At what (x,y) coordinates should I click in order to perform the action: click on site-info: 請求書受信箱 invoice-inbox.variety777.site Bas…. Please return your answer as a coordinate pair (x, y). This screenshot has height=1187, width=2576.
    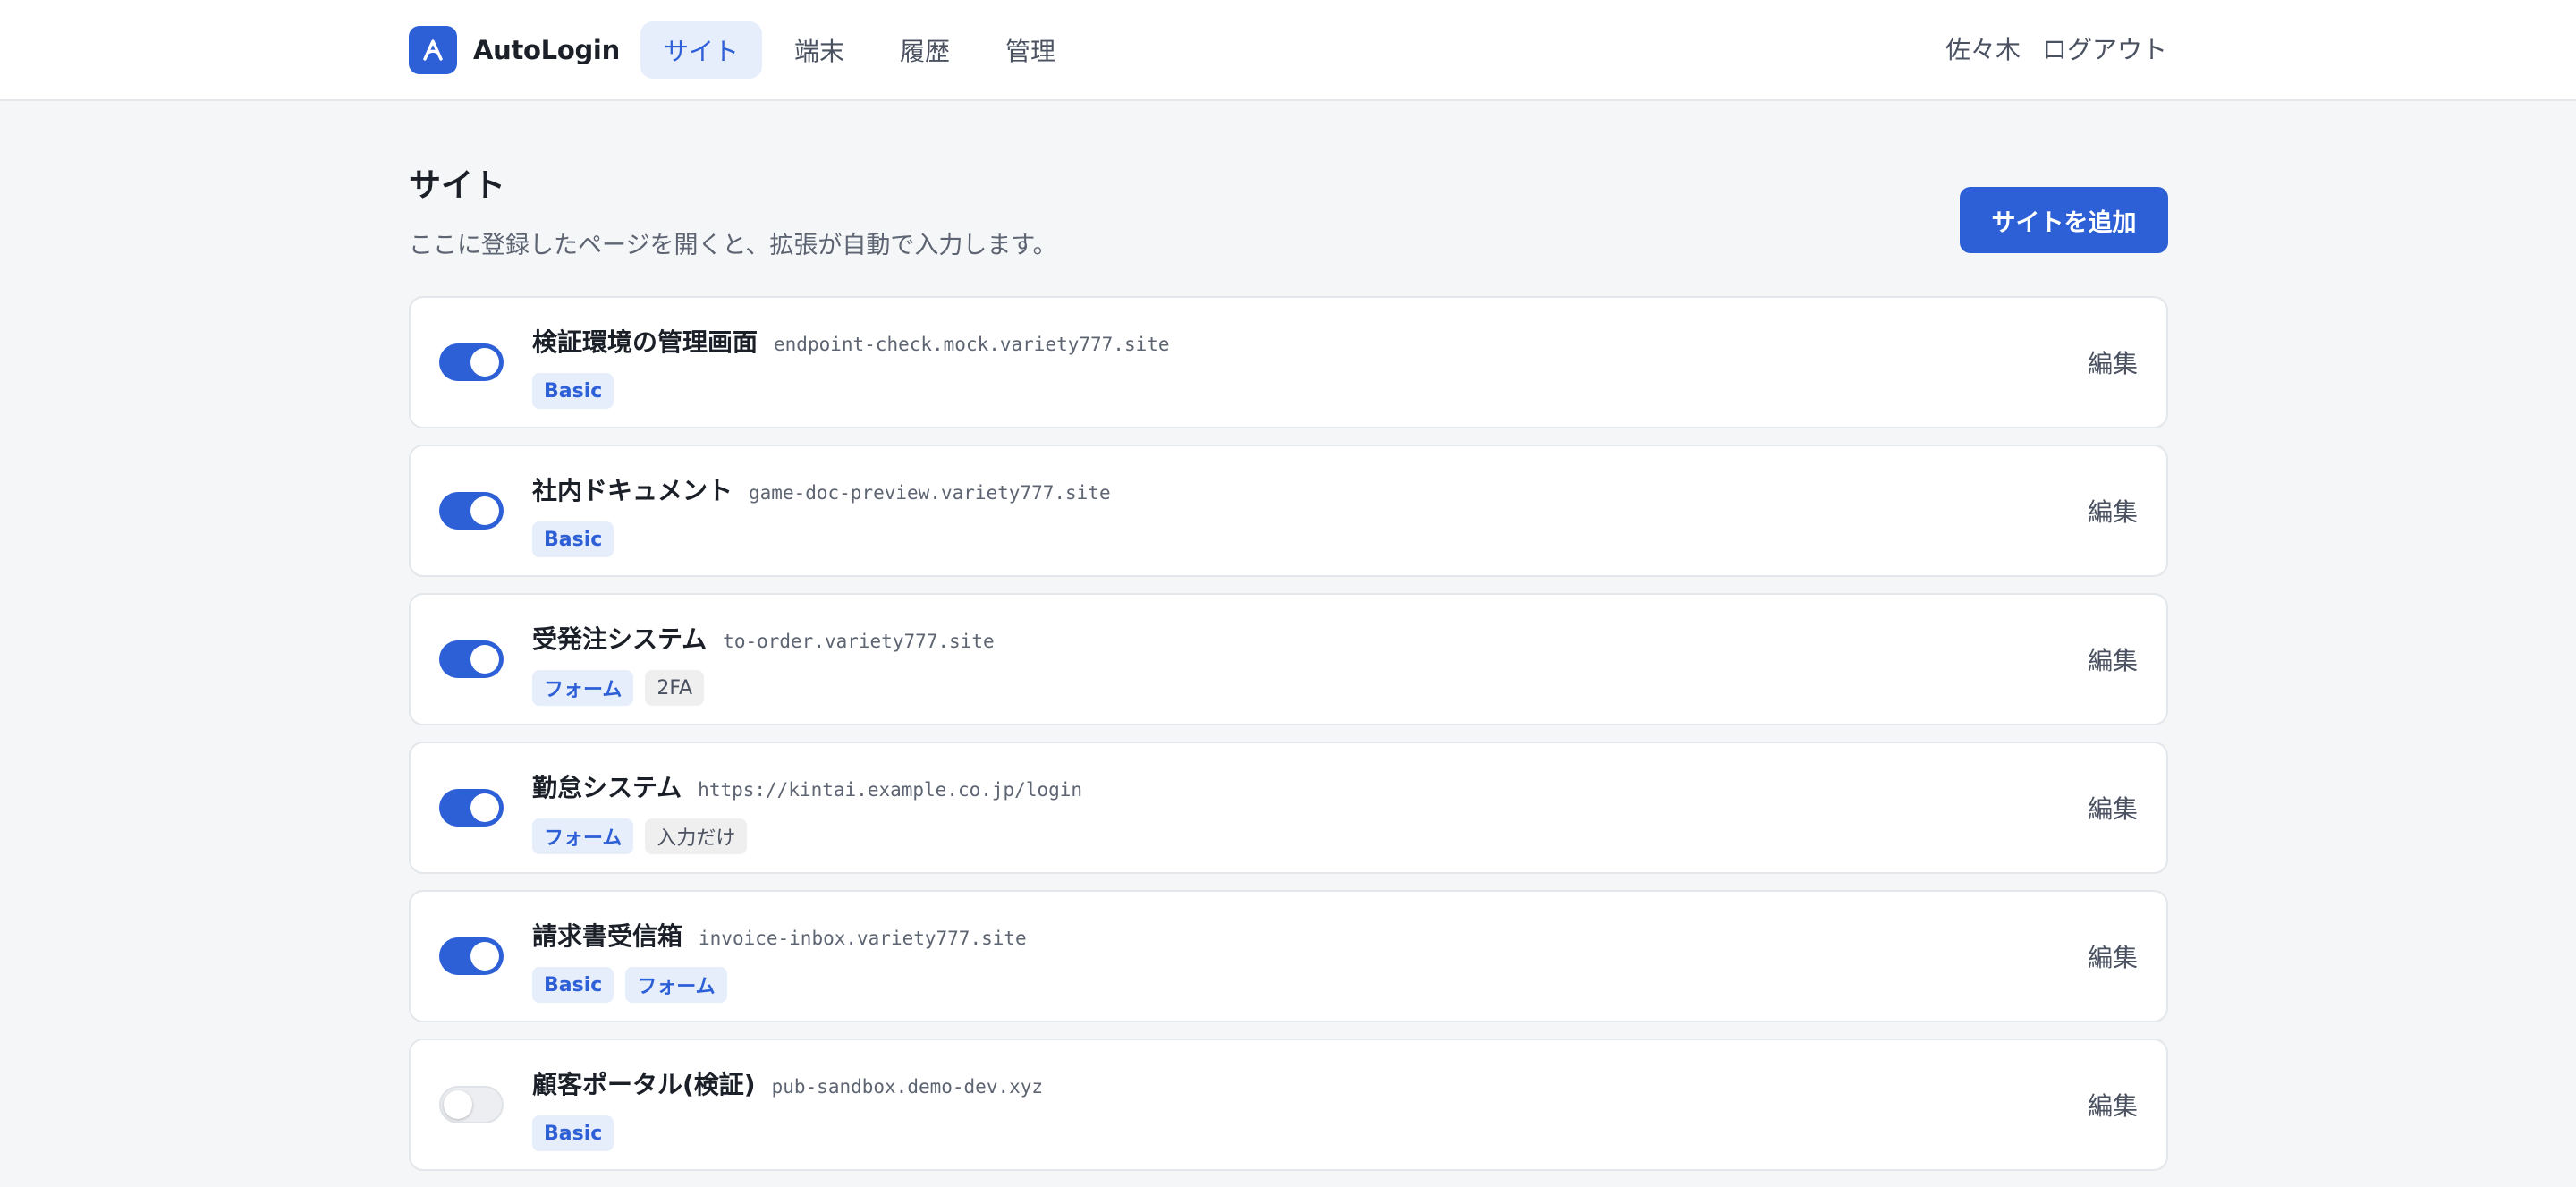
    Looking at the image, I should click on (779, 960).